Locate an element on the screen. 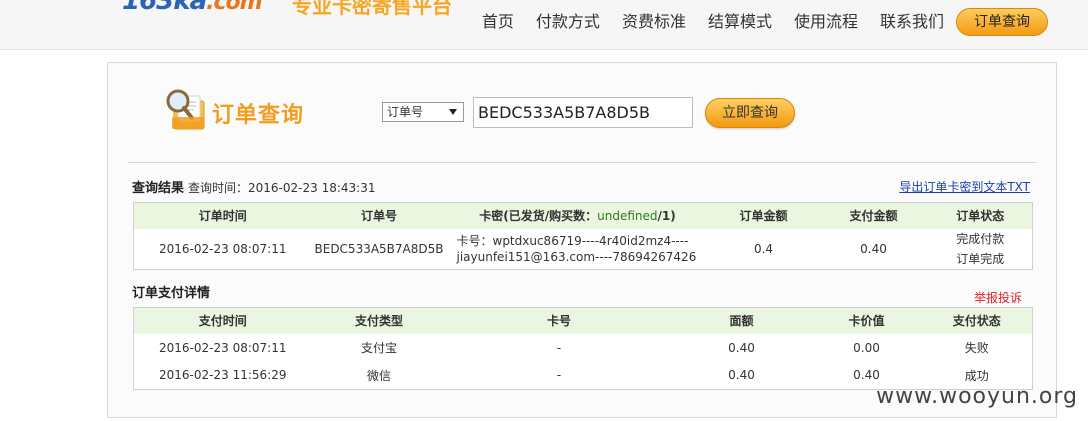  order-no: BEDC533A5B7A8D5B is located at coordinates (379, 248).